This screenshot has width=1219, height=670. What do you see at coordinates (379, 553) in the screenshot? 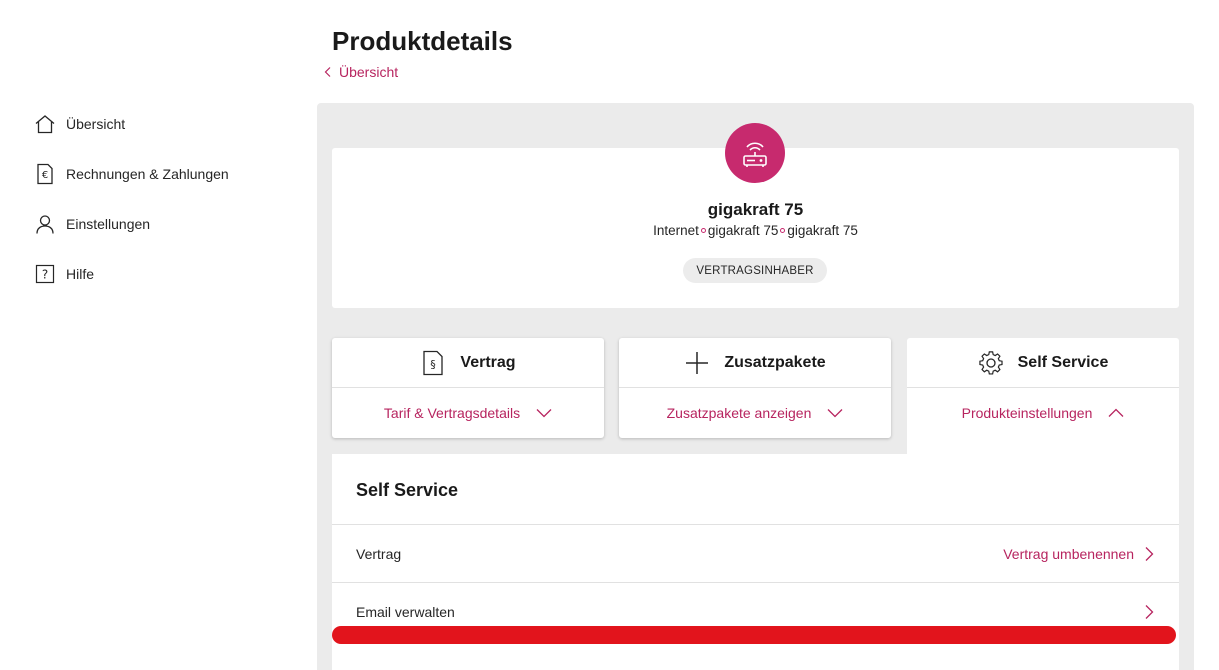
I see `row-label: Vertrag` at bounding box center [379, 553].